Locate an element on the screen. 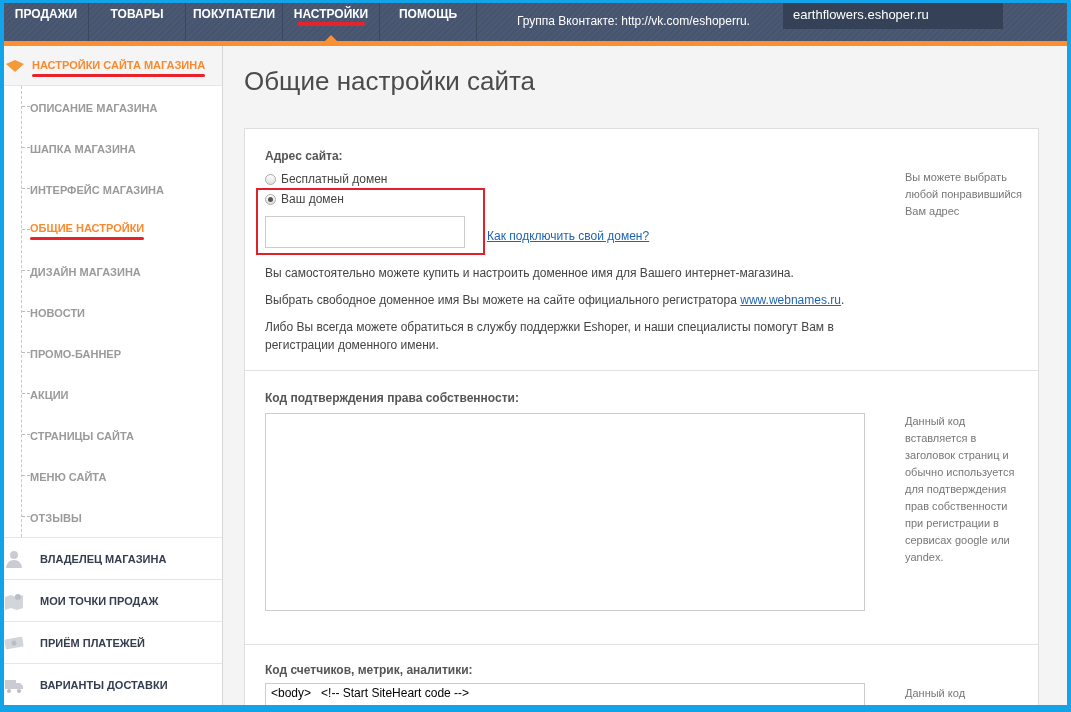 This screenshot has width=1071, height=712. nav-tab: НАСТРОЙКИ is located at coordinates (331, 22).